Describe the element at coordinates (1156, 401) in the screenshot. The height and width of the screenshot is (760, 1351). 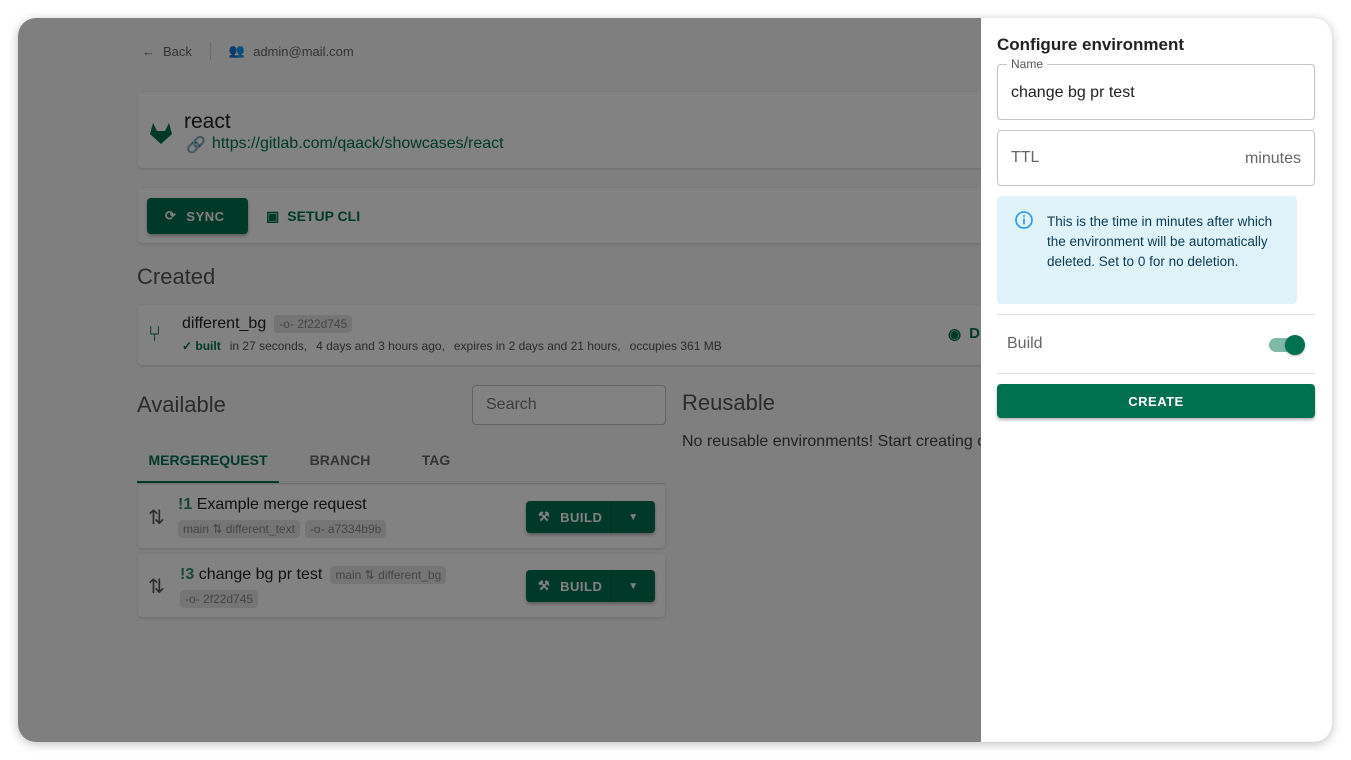
I see `create-button: CREATE` at that location.